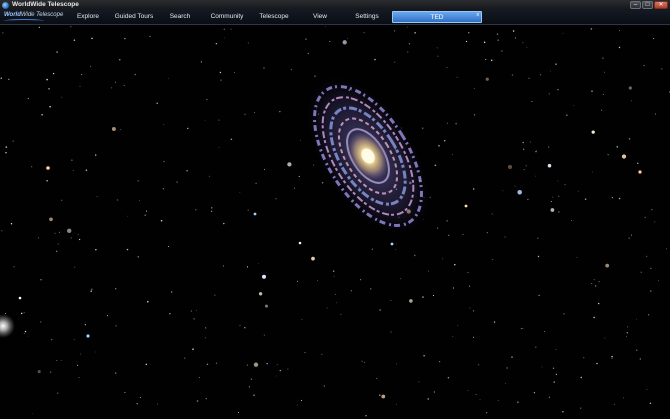 This screenshot has width=670, height=419. I want to click on menu-search: Search, so click(180, 17).